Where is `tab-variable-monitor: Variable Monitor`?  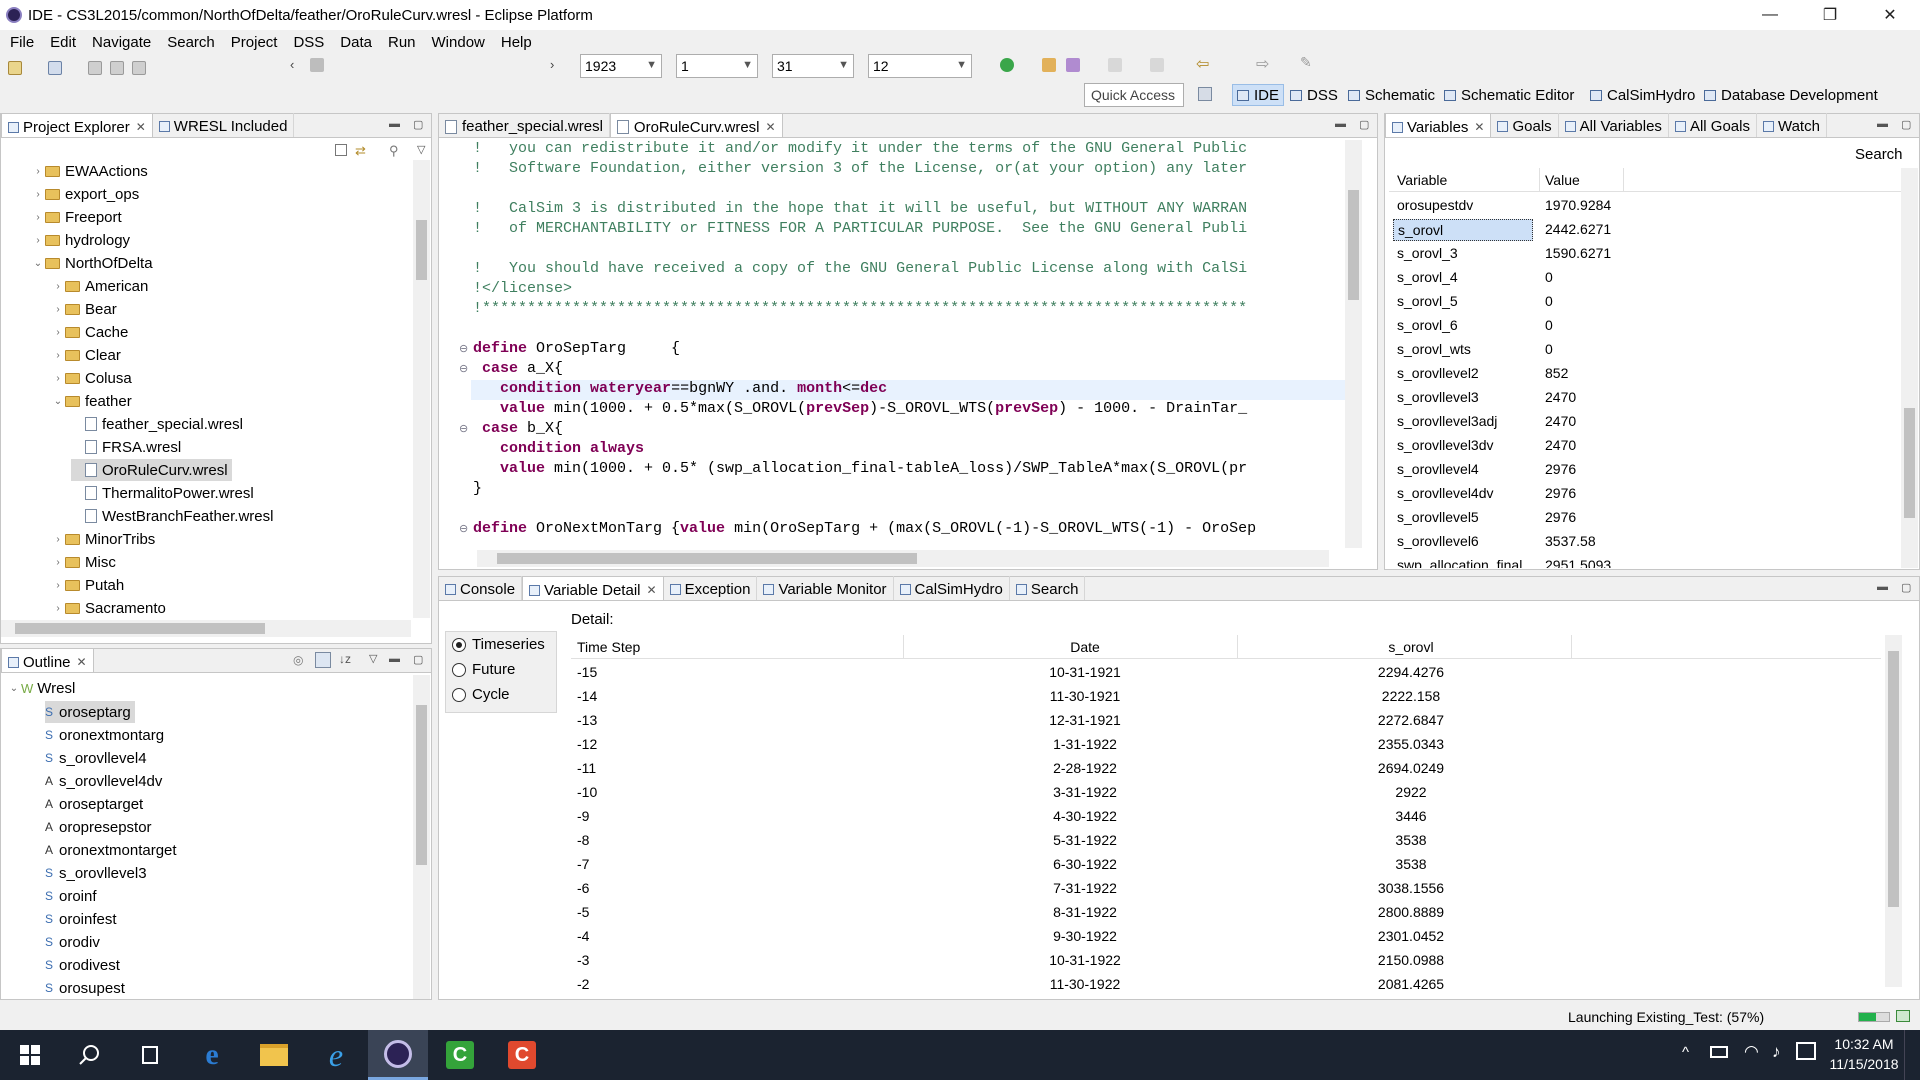
tab-variable-monitor: Variable Monitor is located at coordinates (825, 588).